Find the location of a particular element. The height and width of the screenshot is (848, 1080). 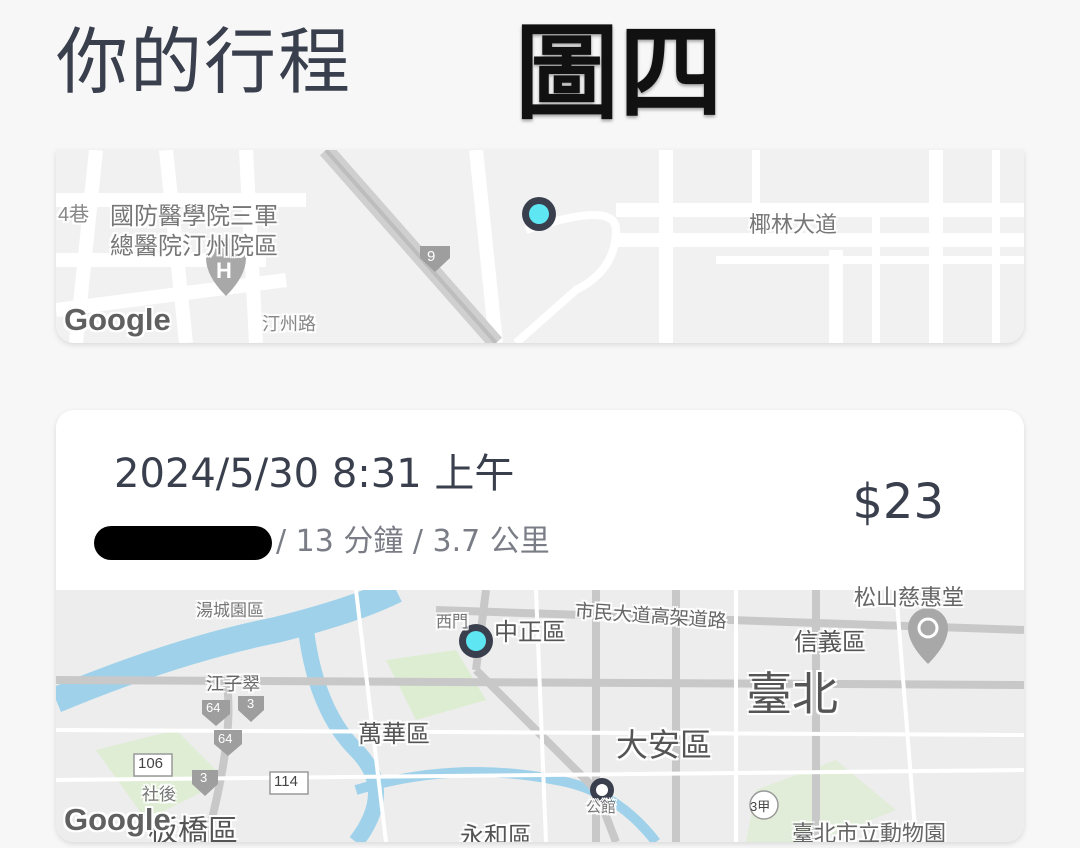

page-title: 你的行程 is located at coordinates (204, 62).